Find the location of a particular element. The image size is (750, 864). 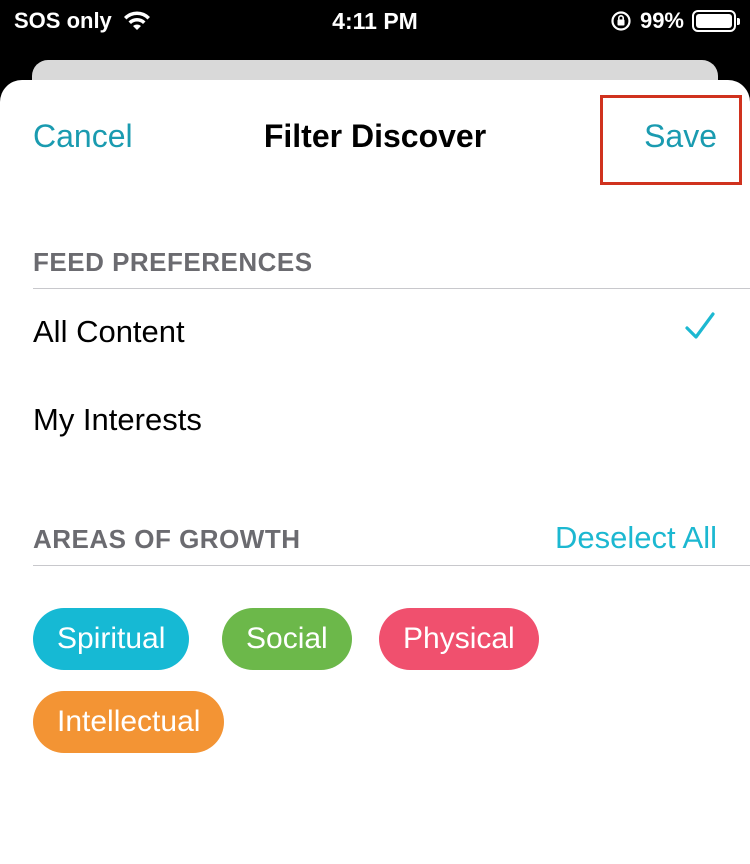

orientation-lock-icon is located at coordinates (621, 21).